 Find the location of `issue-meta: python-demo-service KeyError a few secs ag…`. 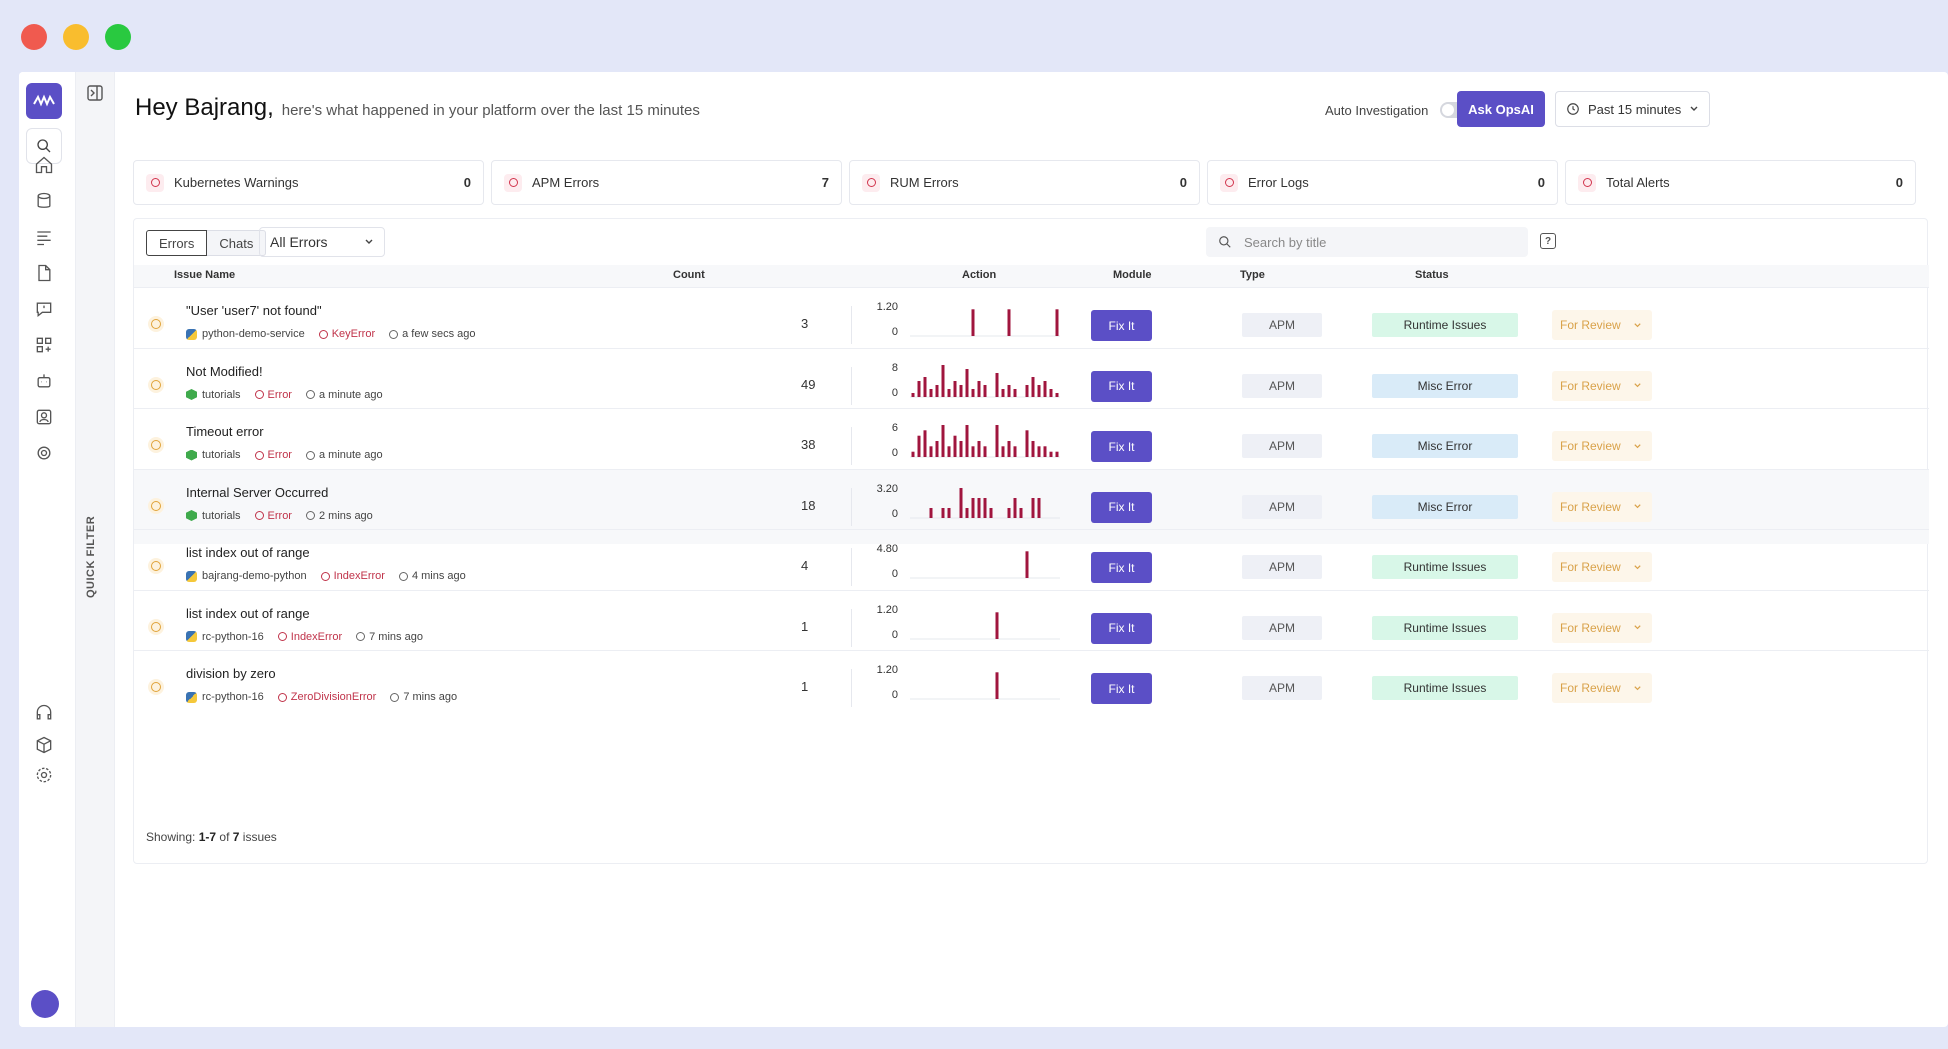

issue-meta: python-demo-service KeyError a few secs ag… is located at coordinates (331, 334).